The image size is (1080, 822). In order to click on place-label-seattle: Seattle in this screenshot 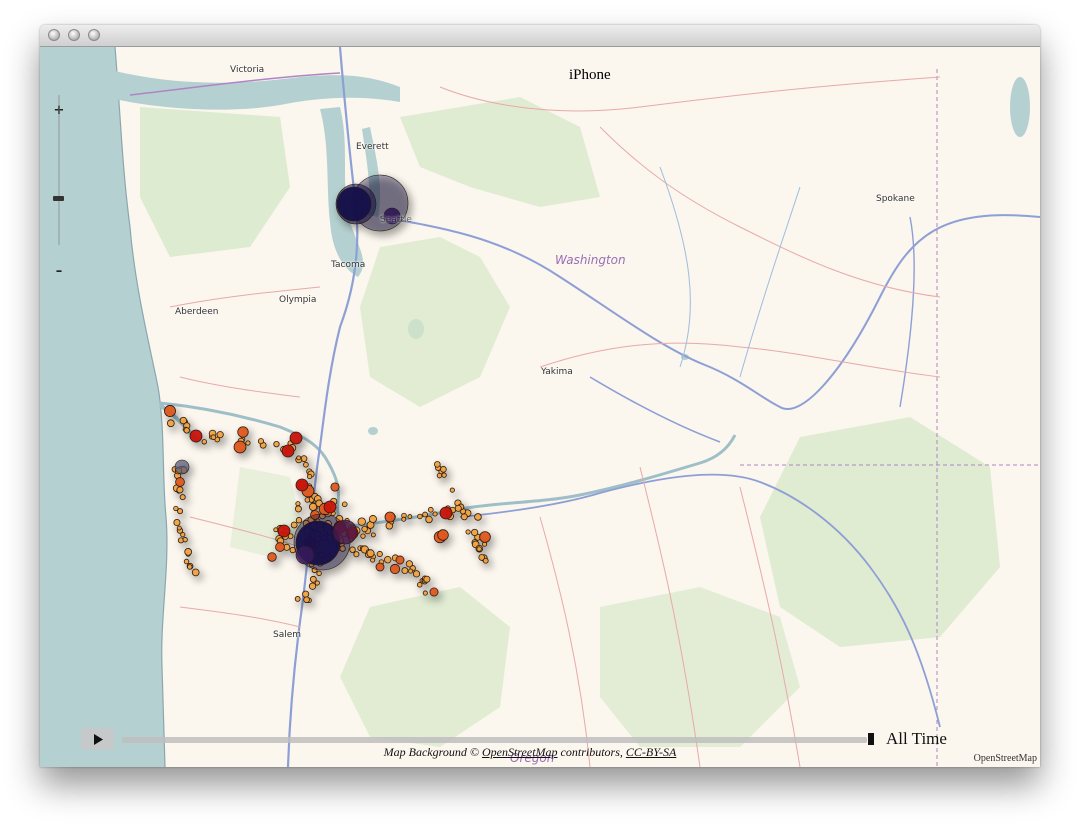, I will do `click(396, 220)`.